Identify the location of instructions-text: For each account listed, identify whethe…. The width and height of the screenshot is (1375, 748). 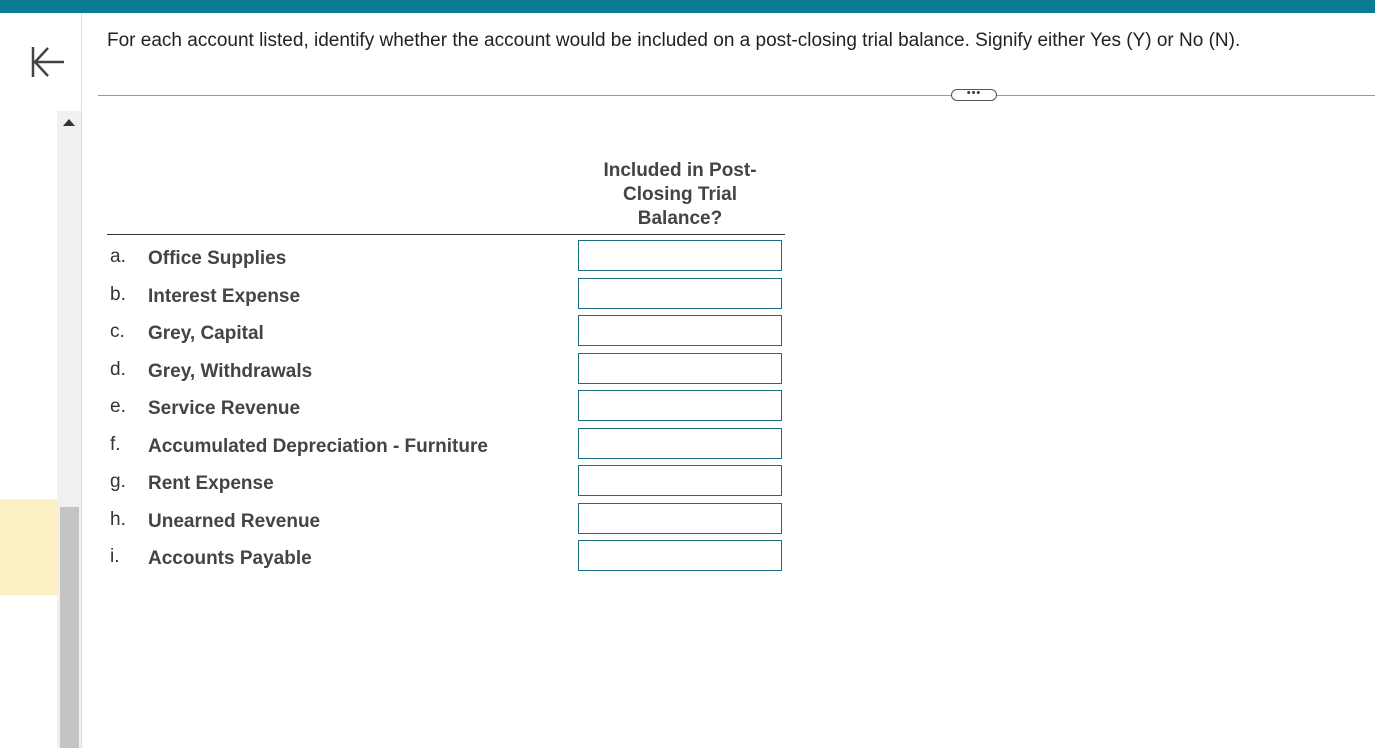
(674, 40).